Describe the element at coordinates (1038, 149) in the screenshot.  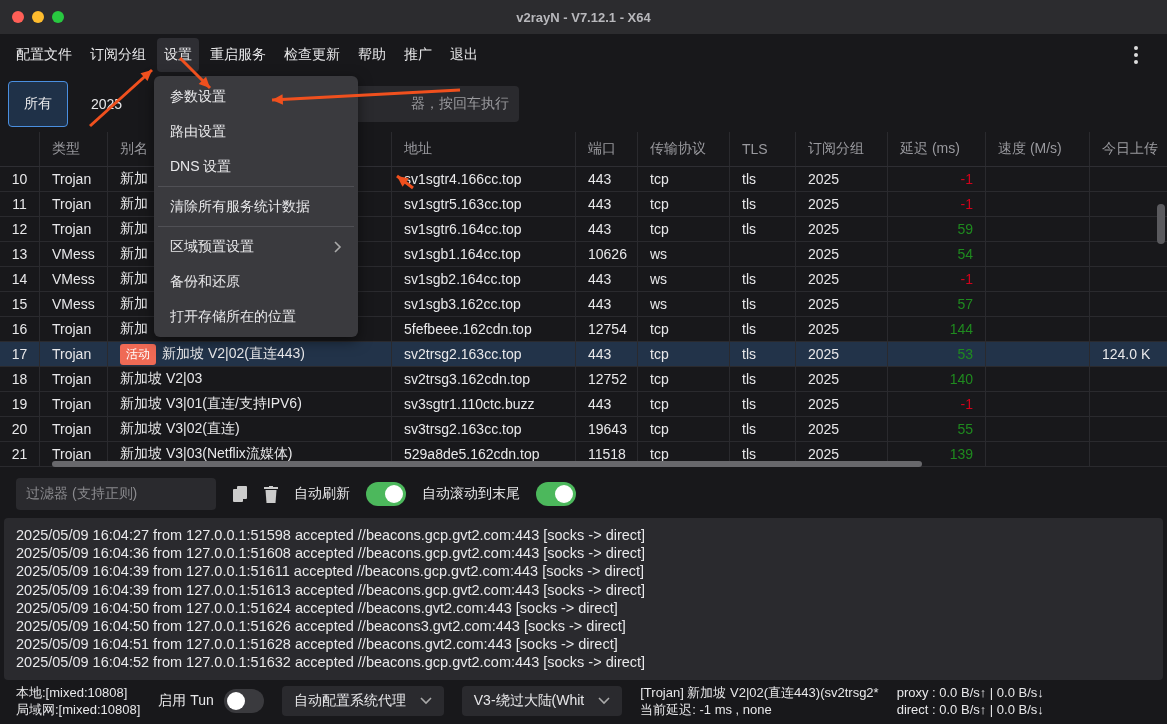
I see `column-header: 速度 (M/s)` at that location.